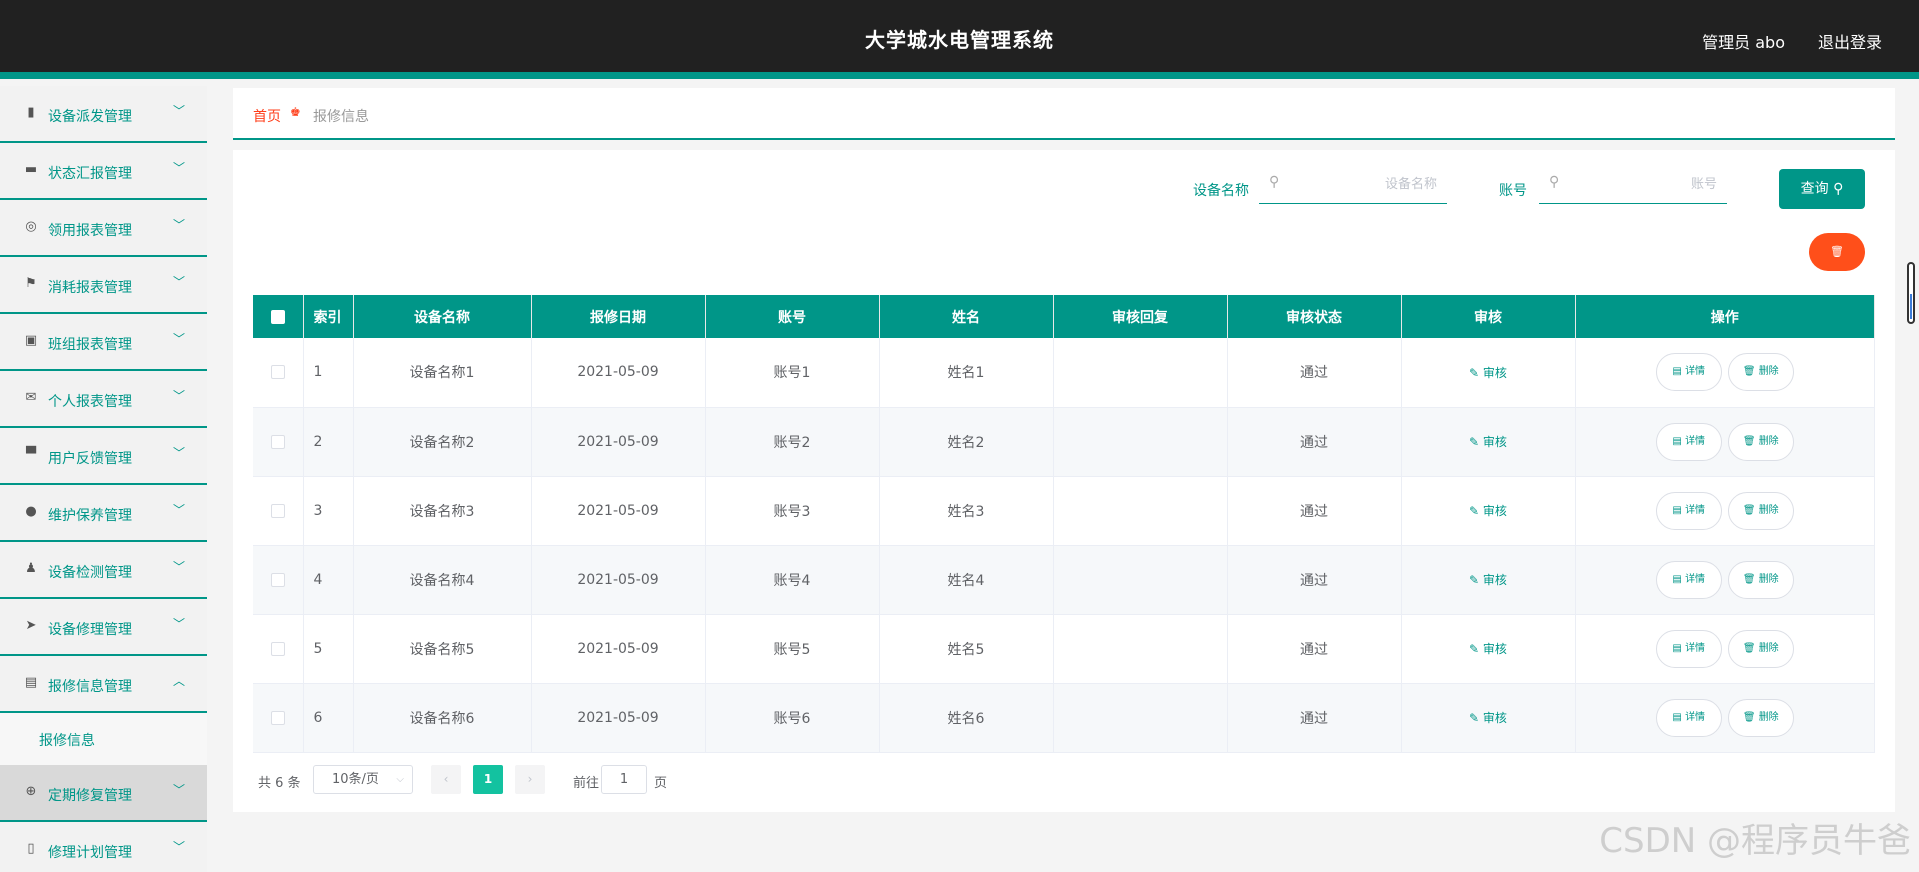 This screenshot has height=872, width=1919. I want to click on goto-page-input: 1, so click(624, 779).